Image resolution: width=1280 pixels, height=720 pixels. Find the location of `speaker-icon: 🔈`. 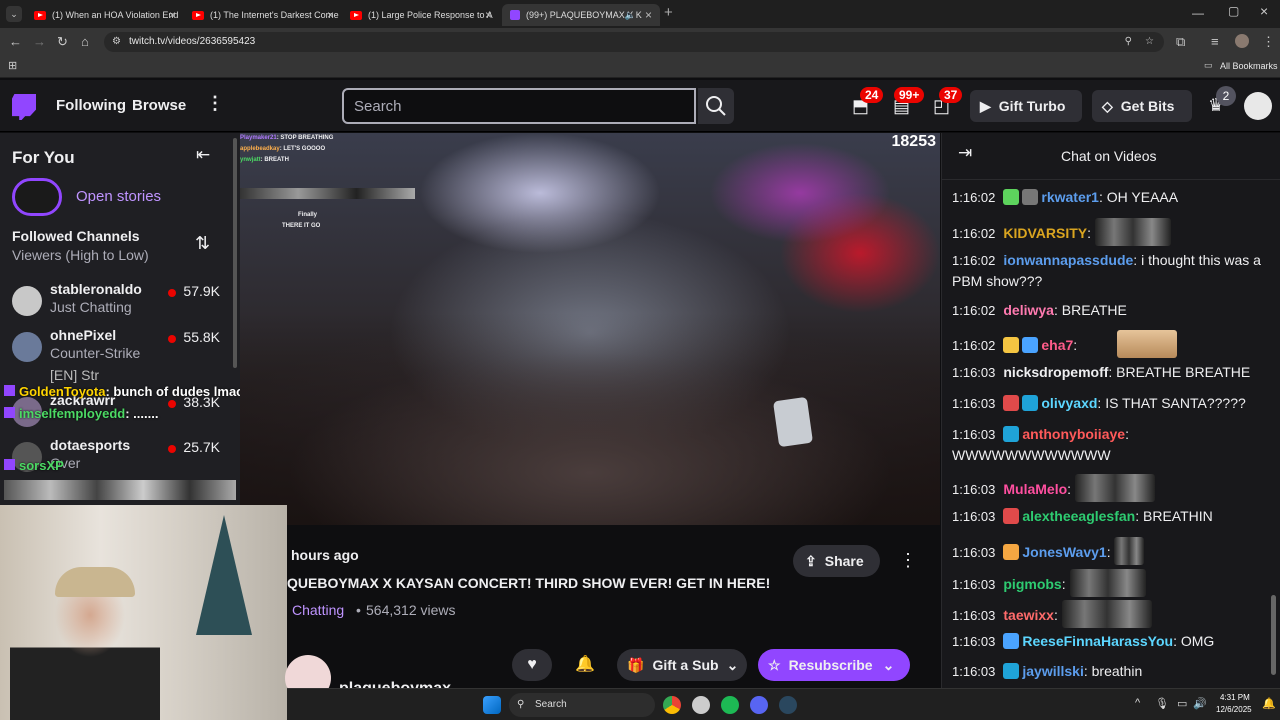

speaker-icon: 🔈 is located at coordinates (630, 15).